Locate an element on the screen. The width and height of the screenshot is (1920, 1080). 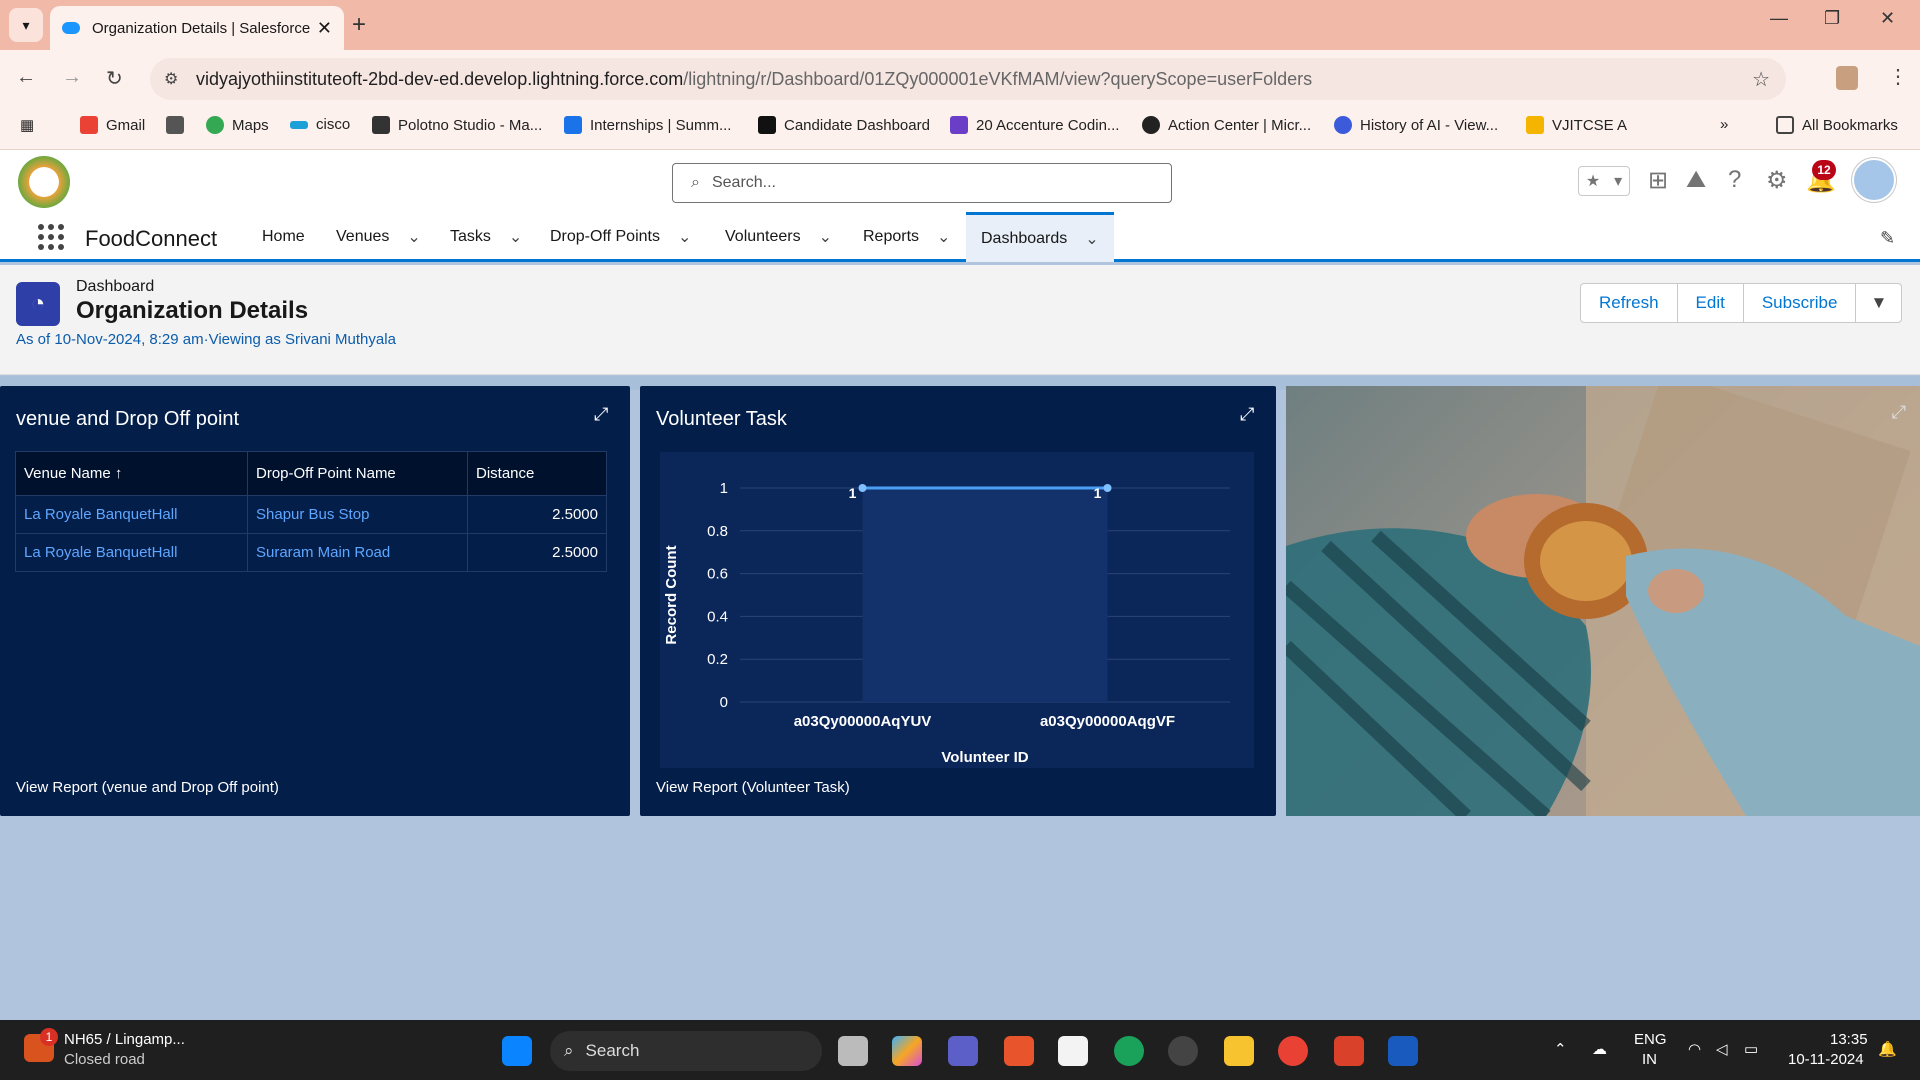
nav-item-home: Home is located at coordinates (283, 237).